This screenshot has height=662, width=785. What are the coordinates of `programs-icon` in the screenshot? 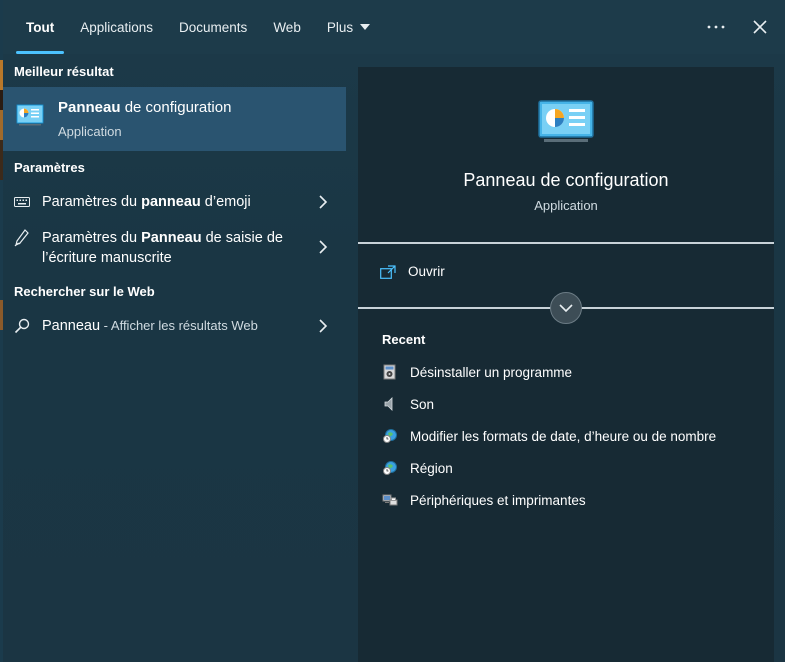 It's located at (389, 372).